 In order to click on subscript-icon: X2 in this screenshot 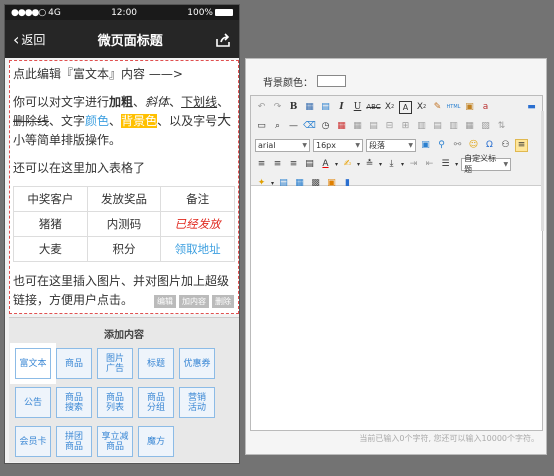, I will do `click(389, 107)`.